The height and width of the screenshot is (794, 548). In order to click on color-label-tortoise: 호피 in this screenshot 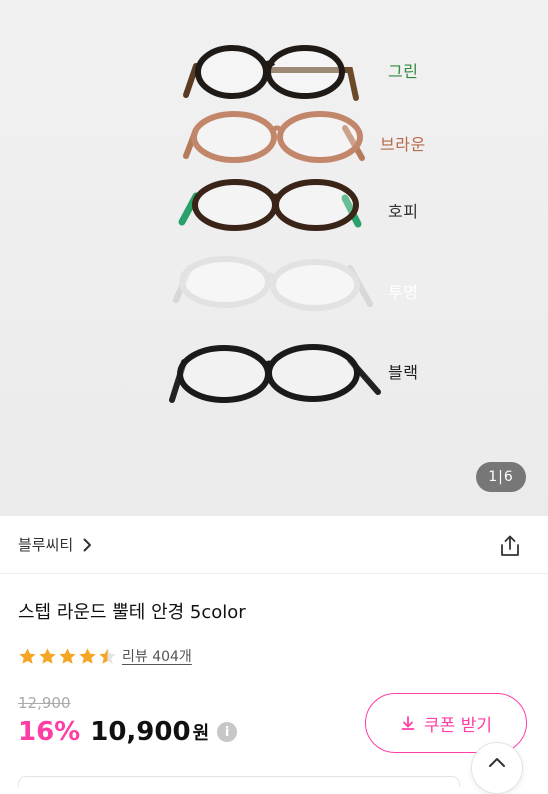, I will do `click(403, 211)`.